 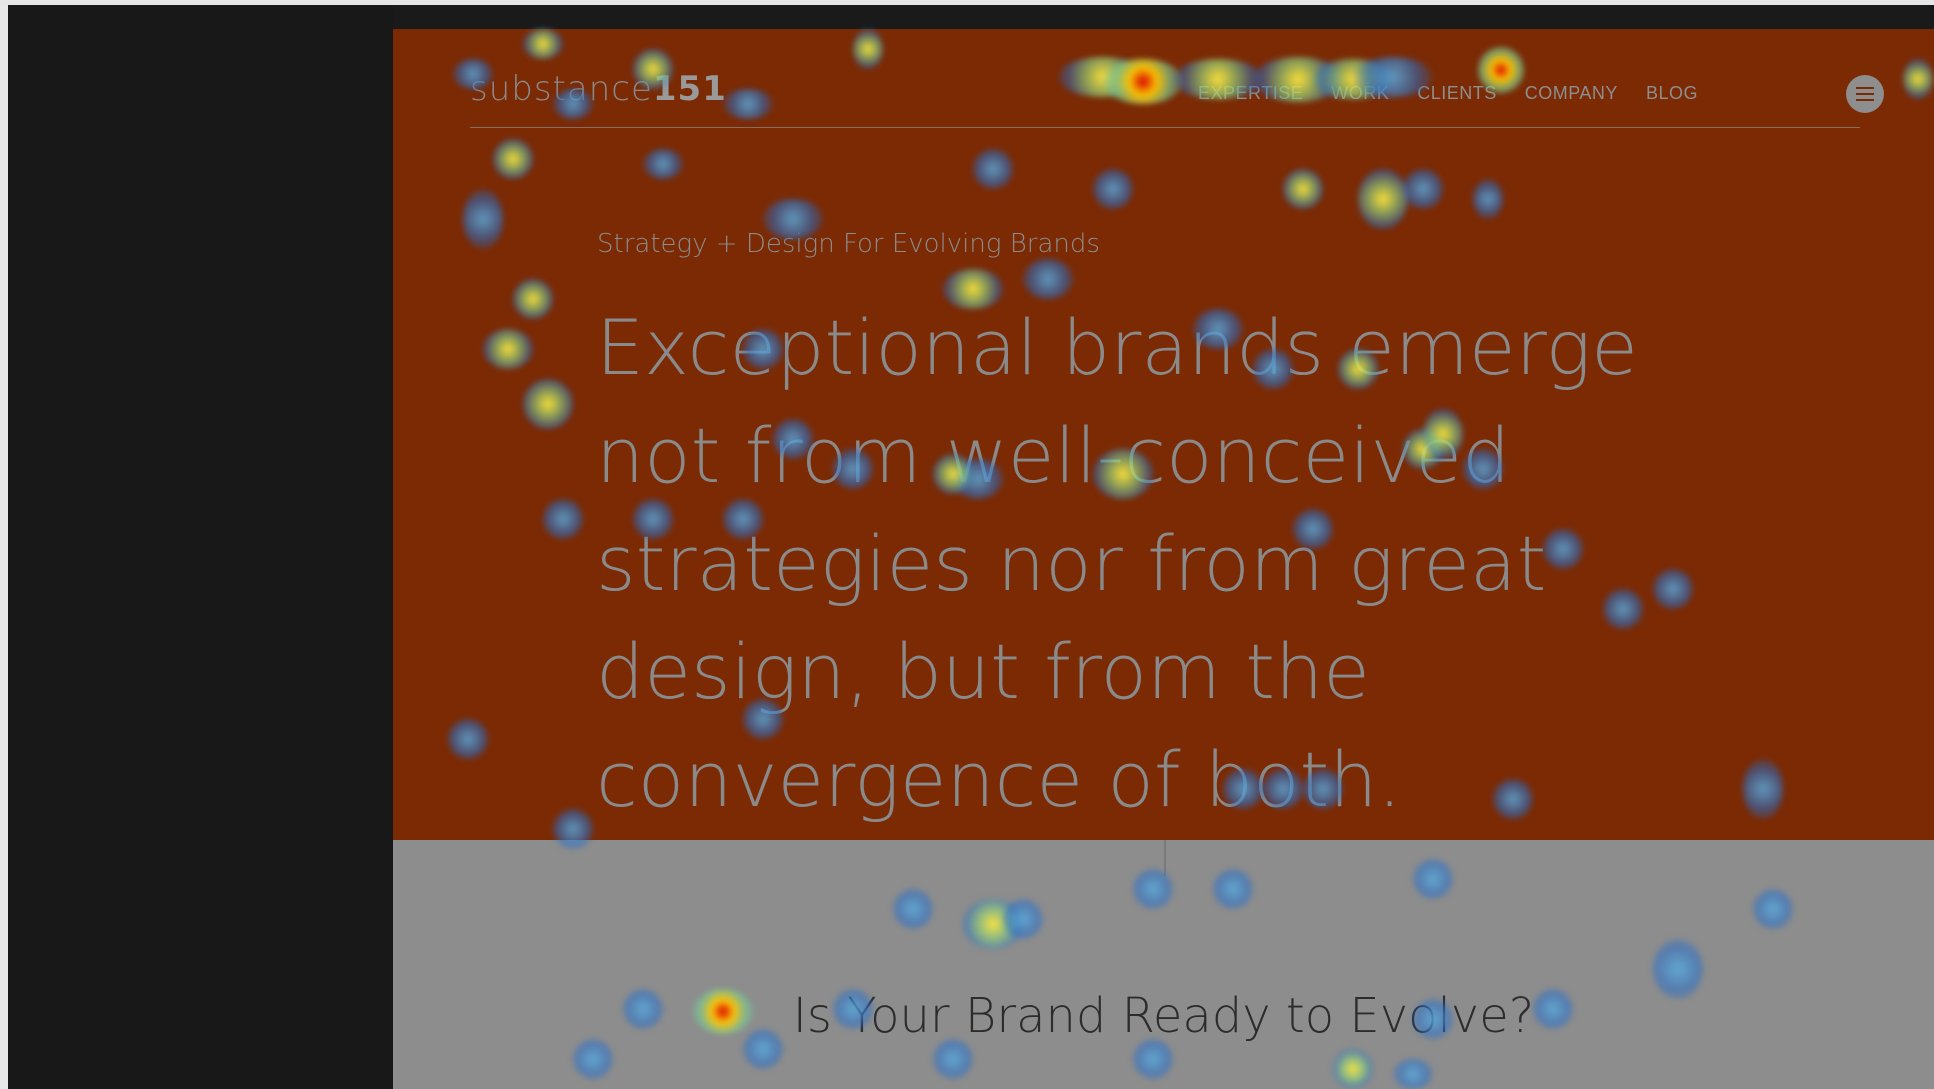 I want to click on nav-item-company: Company, so click(x=1571, y=93).